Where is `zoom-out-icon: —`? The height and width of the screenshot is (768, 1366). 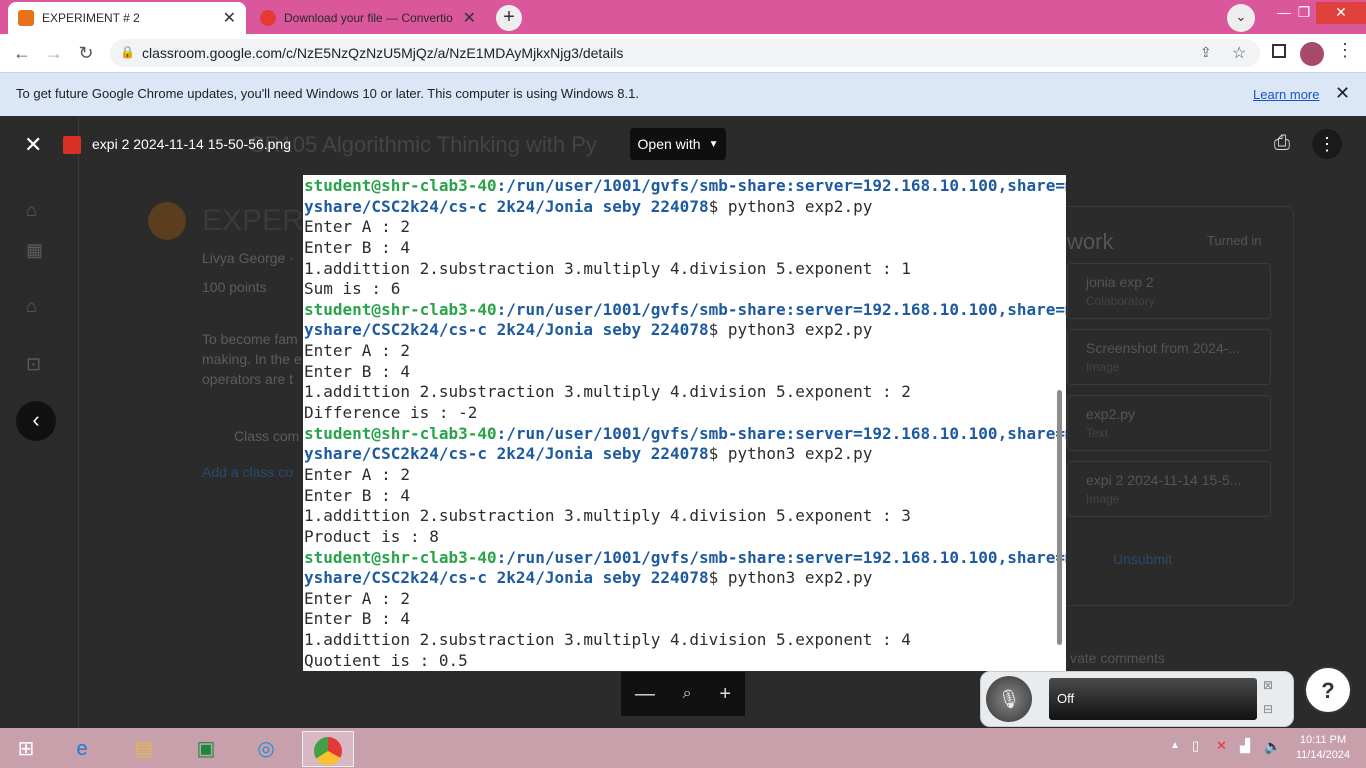
zoom-out-icon: — is located at coordinates (645, 694).